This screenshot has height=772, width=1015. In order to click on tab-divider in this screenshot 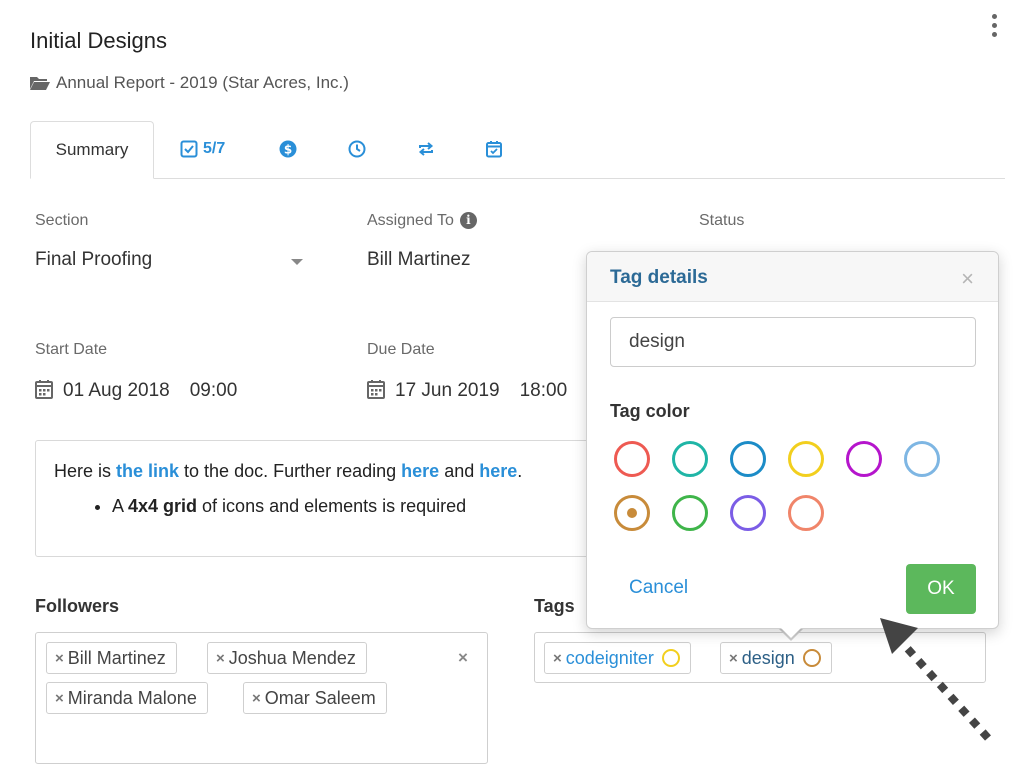, I will do `click(517, 178)`.